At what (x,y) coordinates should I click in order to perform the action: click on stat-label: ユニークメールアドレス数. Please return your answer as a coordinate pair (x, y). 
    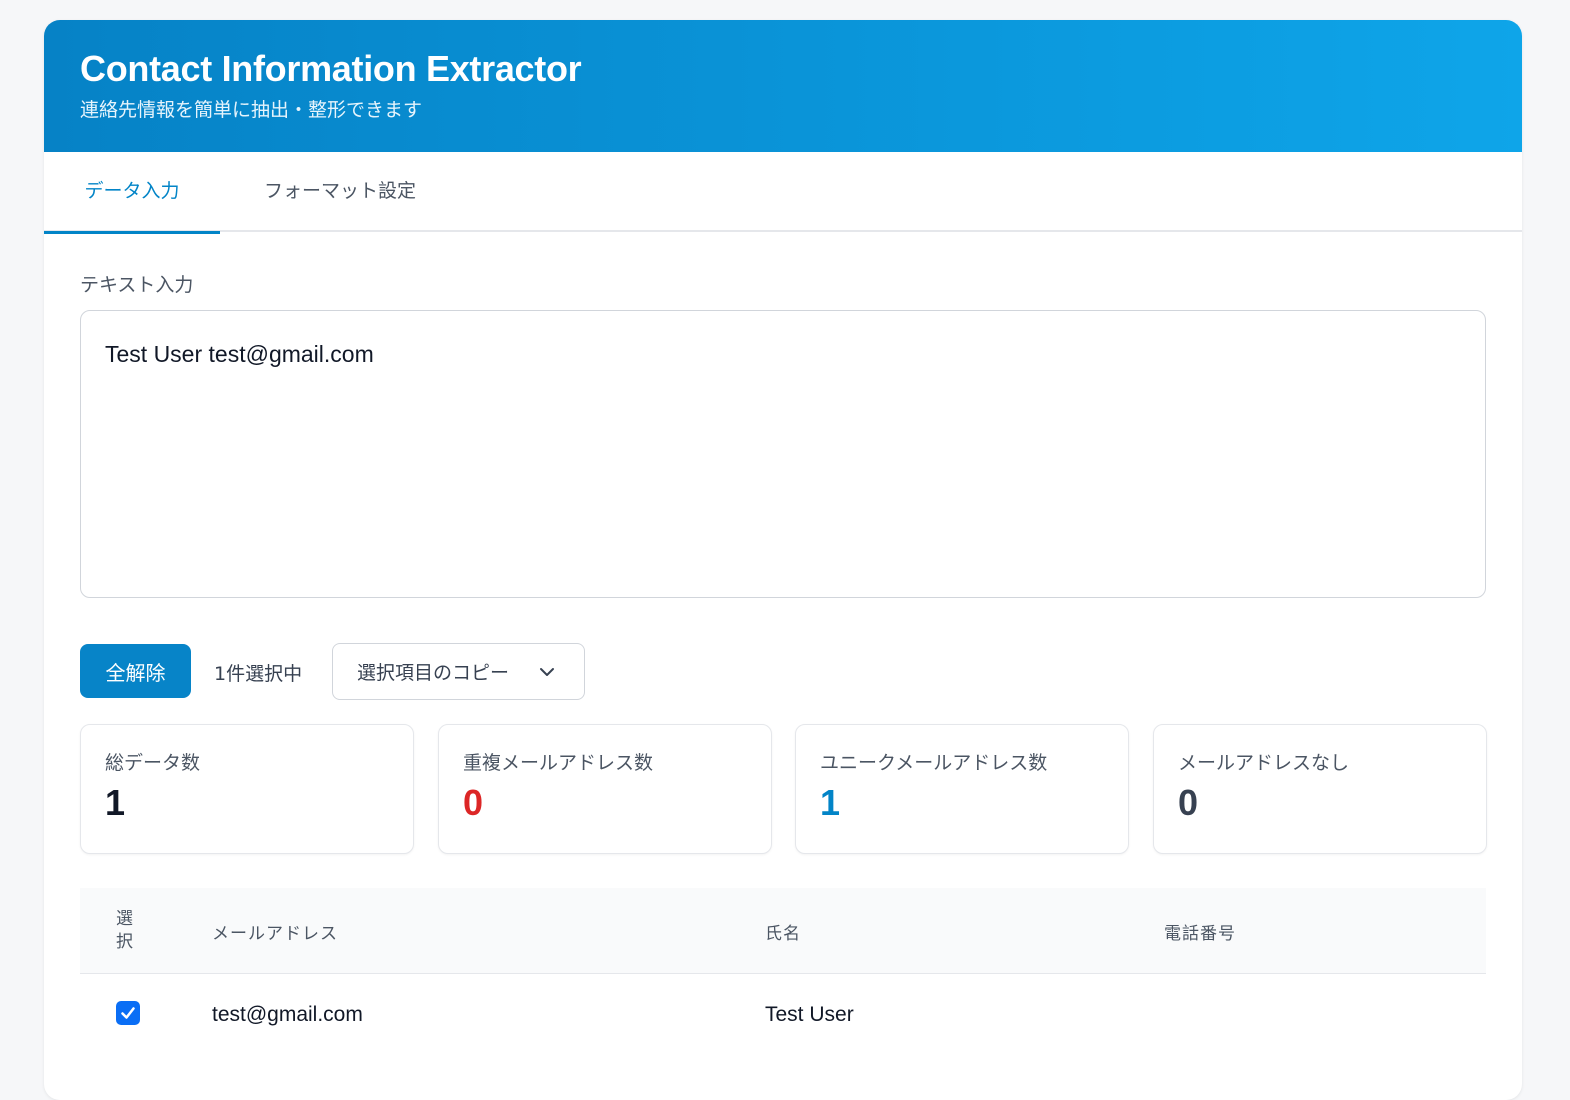
    Looking at the image, I should click on (934, 763).